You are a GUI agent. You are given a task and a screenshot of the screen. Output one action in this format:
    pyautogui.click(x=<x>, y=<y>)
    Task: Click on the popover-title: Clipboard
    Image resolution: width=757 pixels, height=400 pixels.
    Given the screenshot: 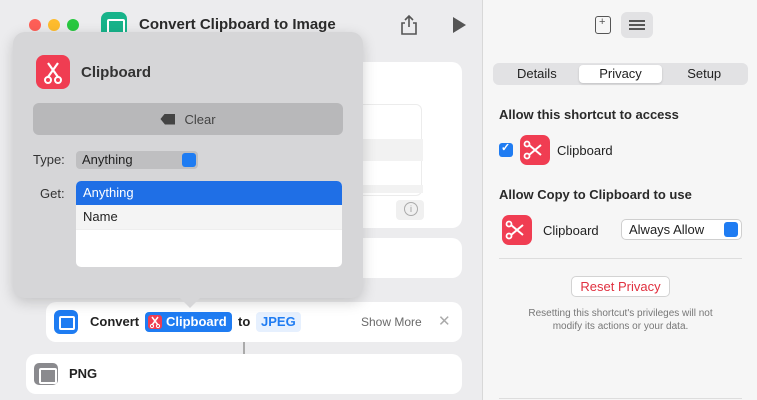 What is the action you would take?
    pyautogui.click(x=116, y=72)
    